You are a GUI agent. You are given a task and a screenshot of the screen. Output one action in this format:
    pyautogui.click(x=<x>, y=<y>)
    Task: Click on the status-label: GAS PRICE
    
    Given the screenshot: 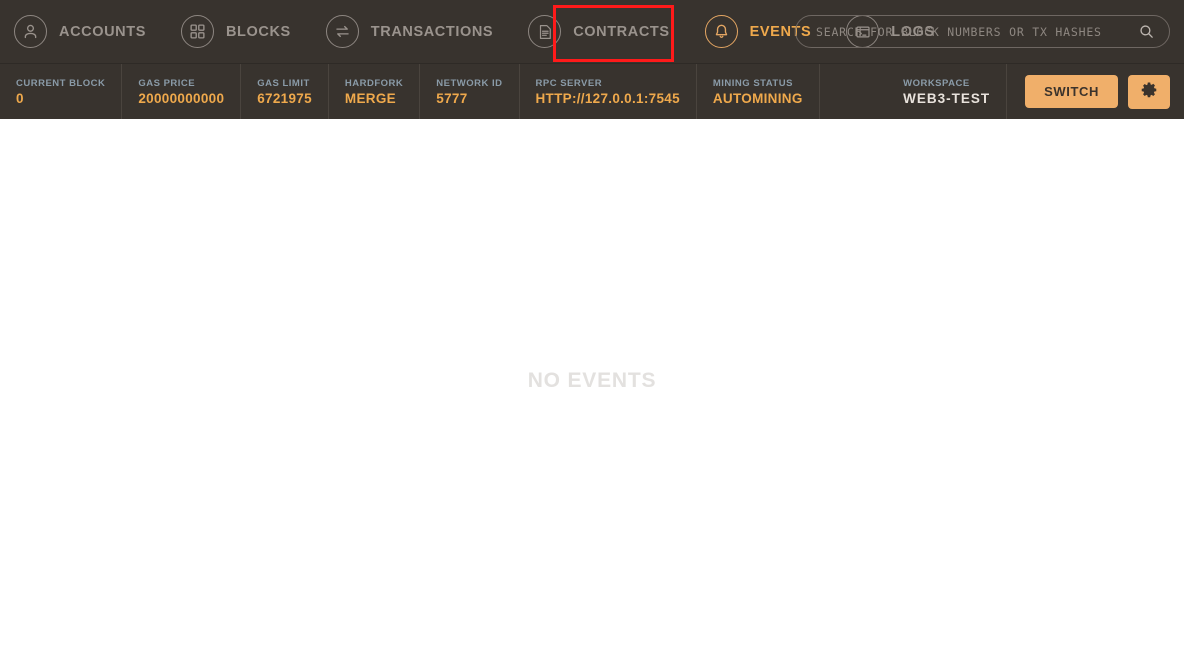 What is the action you would take?
    pyautogui.click(x=167, y=83)
    